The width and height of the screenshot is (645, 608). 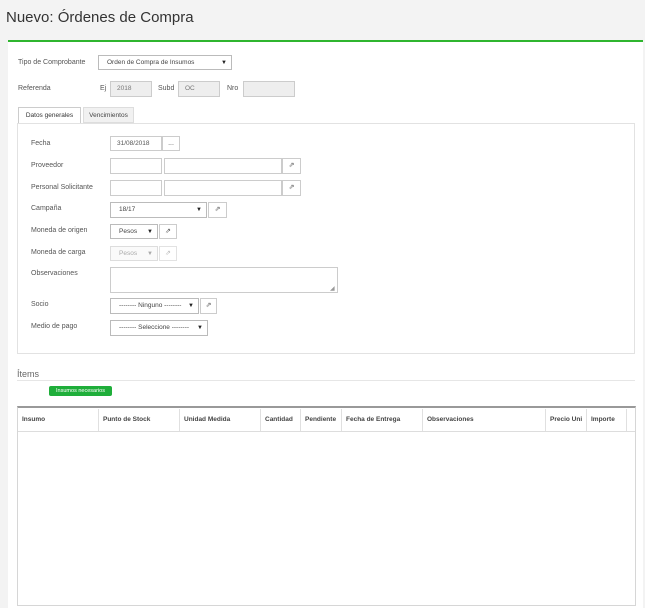 I want to click on proveedor-name-input, so click(x=223, y=166).